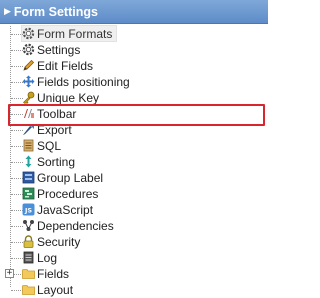 Image resolution: width=320 pixels, height=298 pixels. What do you see at coordinates (28, 97) in the screenshot?
I see `key-icon` at bounding box center [28, 97].